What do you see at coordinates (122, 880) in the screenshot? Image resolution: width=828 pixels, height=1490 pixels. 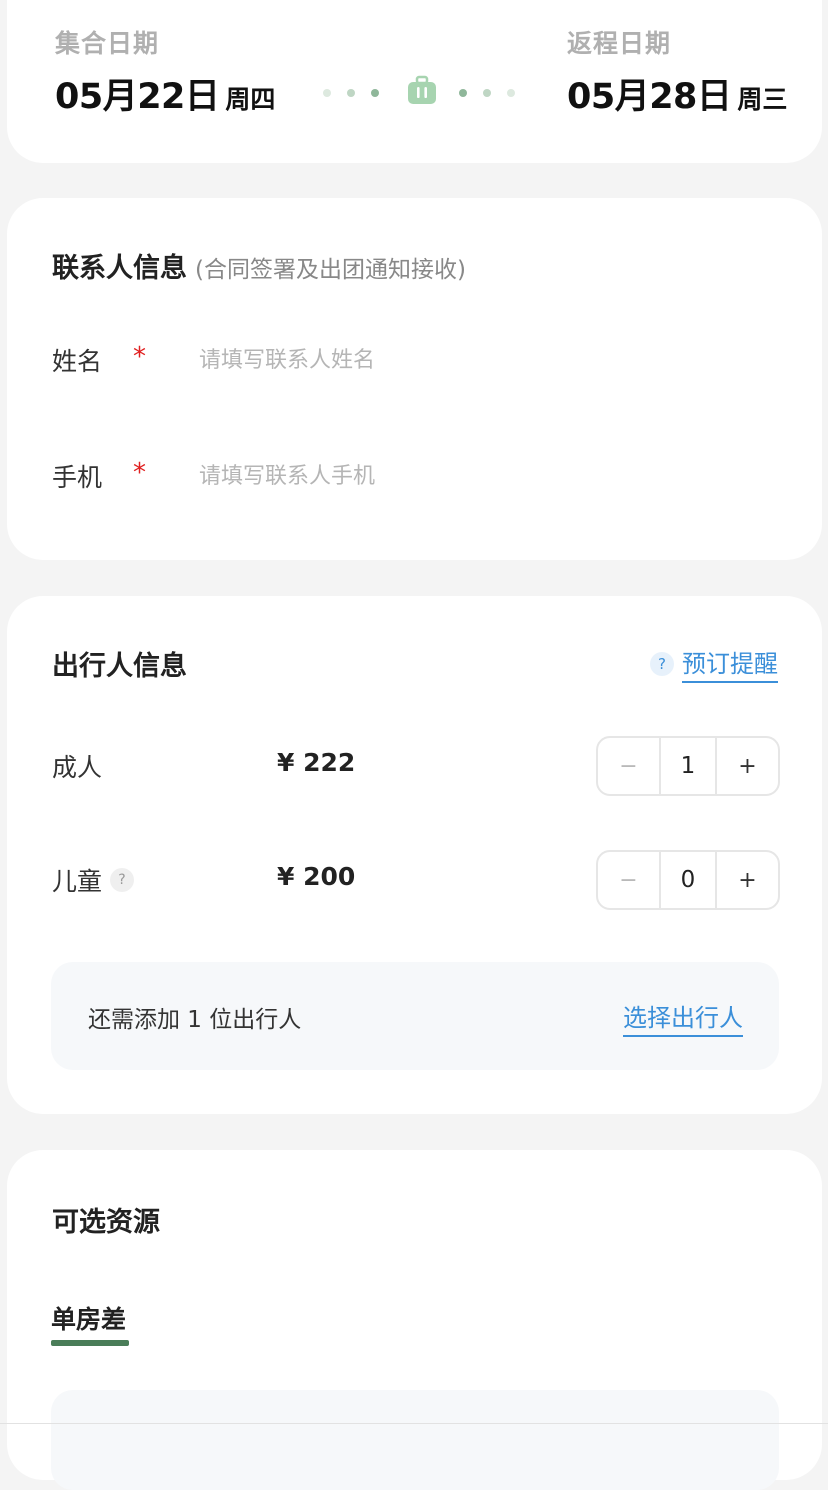 I see `child-help-icon: ?` at bounding box center [122, 880].